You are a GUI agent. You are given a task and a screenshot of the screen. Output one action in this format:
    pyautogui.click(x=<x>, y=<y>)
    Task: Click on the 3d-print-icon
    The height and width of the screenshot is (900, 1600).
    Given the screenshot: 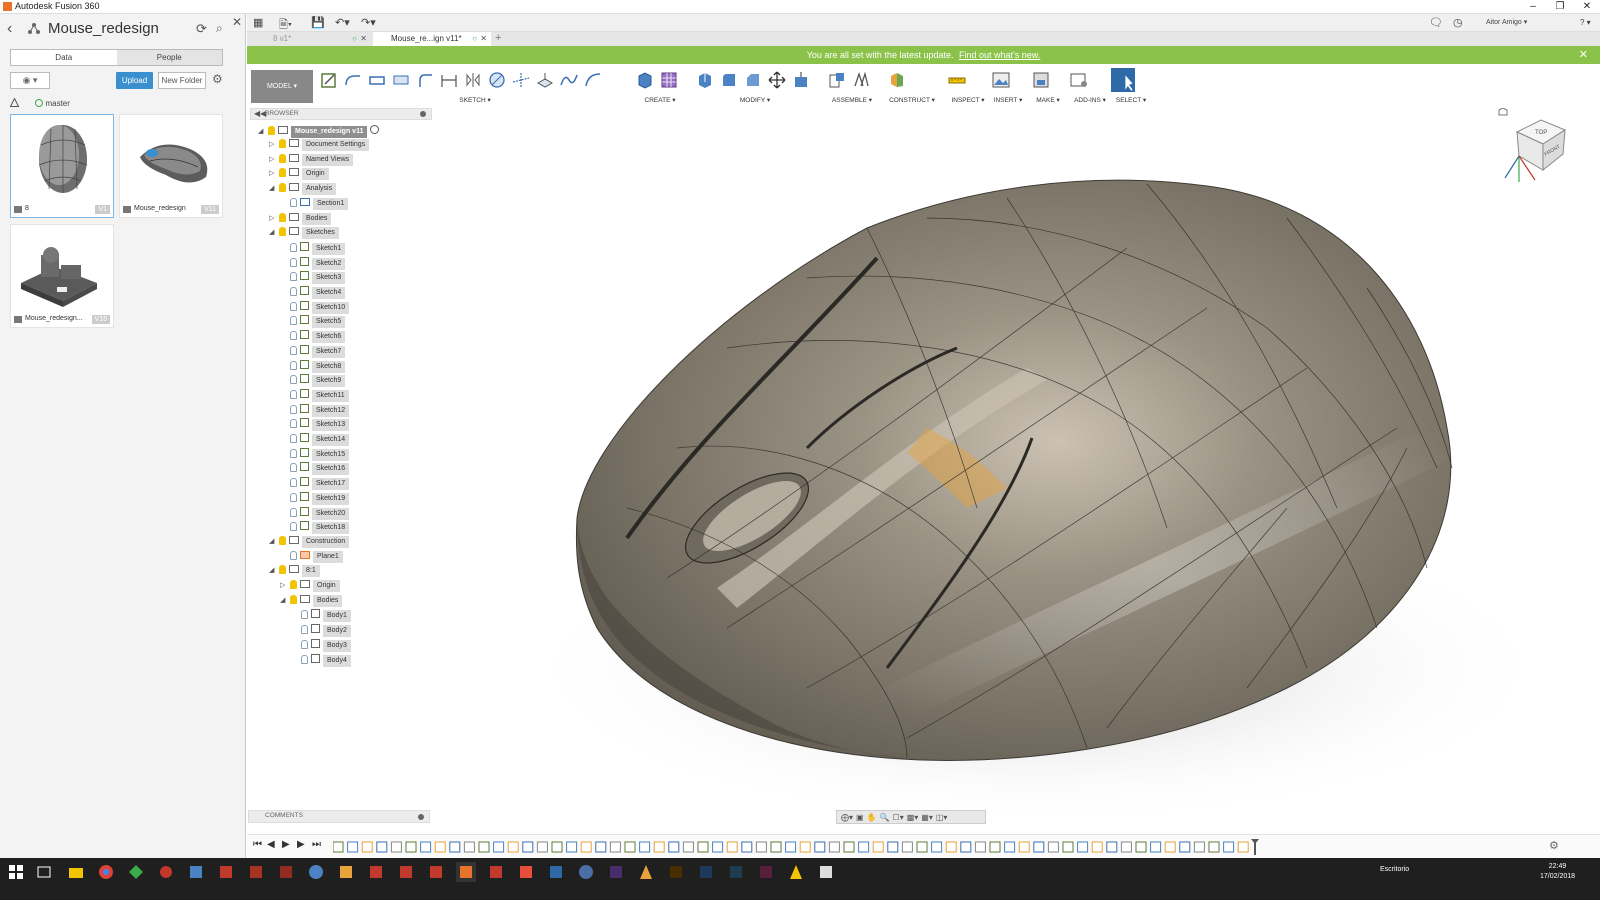 What is the action you would take?
    pyautogui.click(x=1041, y=80)
    